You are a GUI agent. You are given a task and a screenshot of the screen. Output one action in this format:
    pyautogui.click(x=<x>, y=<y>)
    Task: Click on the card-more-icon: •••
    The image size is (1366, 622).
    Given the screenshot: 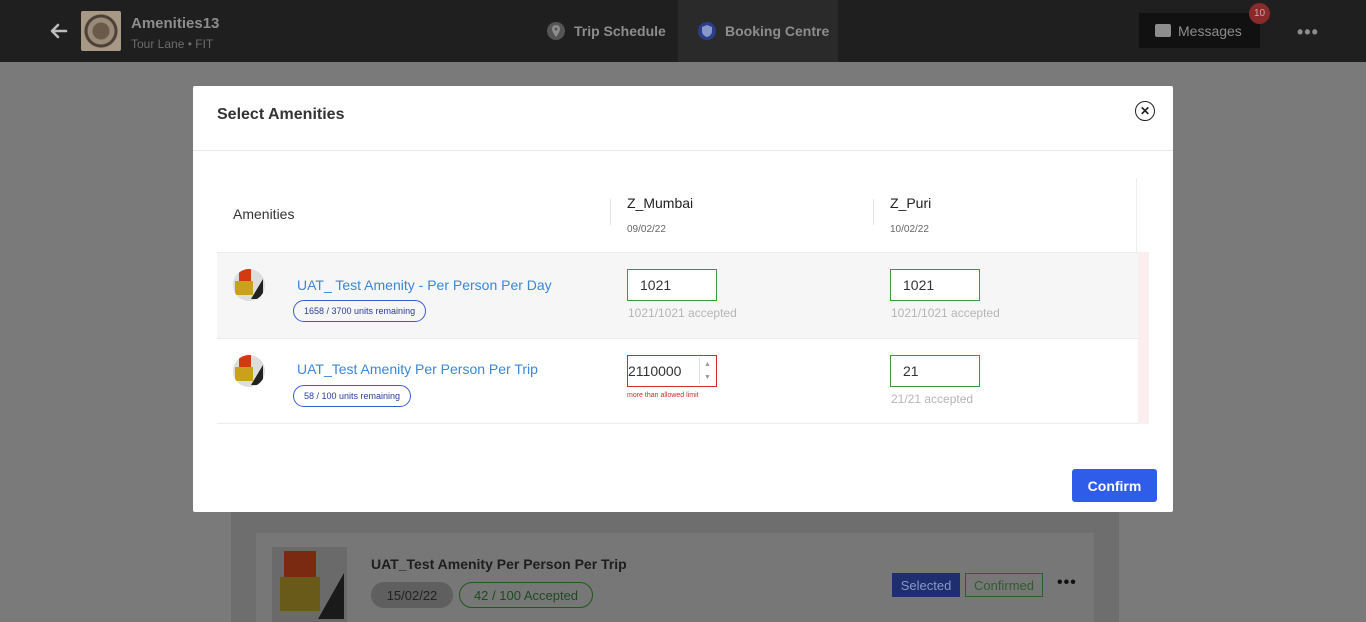 What is the action you would take?
    pyautogui.click(x=1067, y=583)
    